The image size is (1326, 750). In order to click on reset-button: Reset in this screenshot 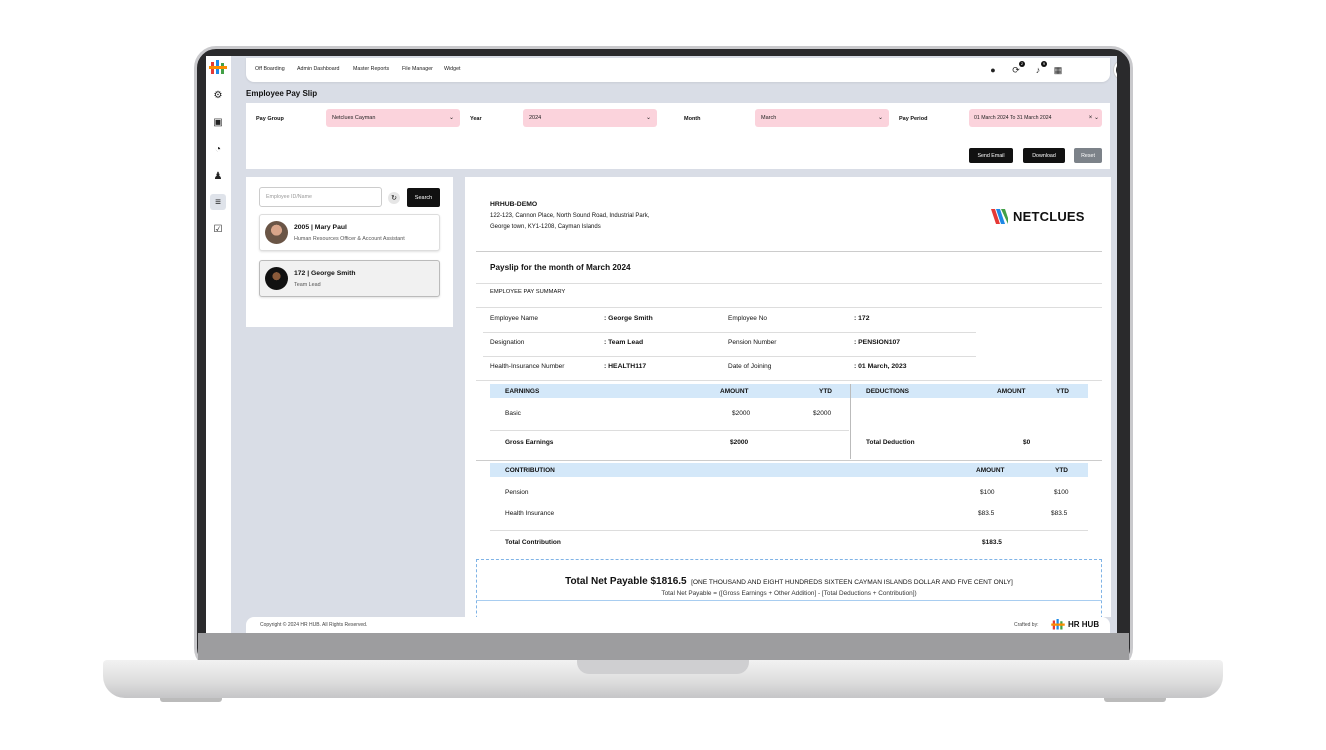, I will do `click(1088, 155)`.